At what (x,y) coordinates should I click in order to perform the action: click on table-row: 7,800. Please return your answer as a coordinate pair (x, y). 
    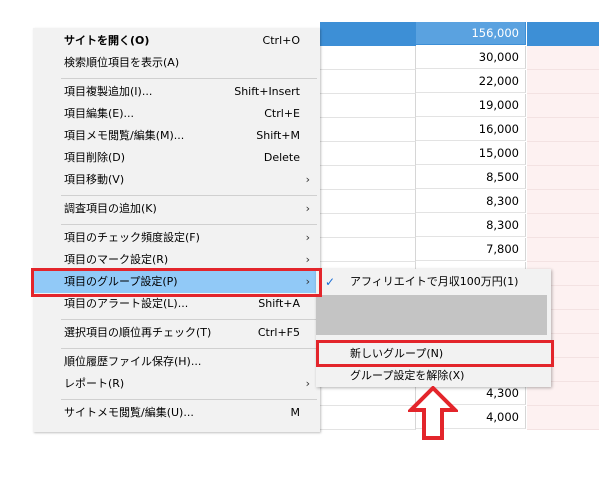
    Looking at the image, I should click on (459, 250).